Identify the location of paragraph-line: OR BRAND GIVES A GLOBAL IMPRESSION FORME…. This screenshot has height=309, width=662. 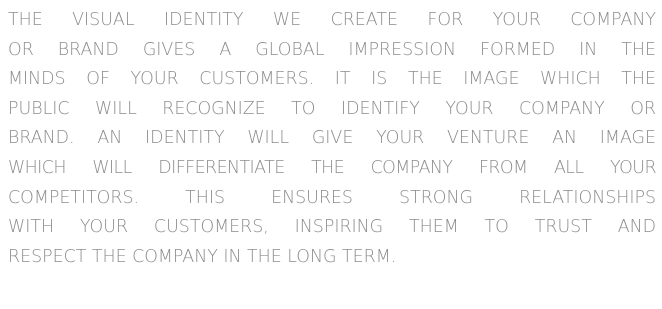
(332, 49).